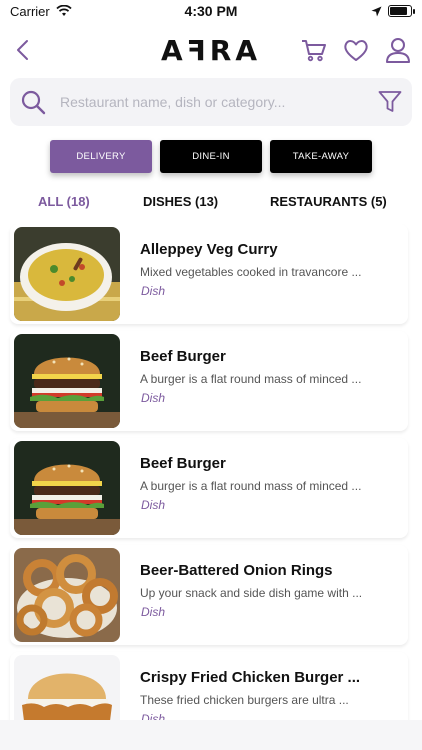  Describe the element at coordinates (328, 201) in the screenshot. I see `tab-restaurants: RESTAURANTS (5)` at that location.